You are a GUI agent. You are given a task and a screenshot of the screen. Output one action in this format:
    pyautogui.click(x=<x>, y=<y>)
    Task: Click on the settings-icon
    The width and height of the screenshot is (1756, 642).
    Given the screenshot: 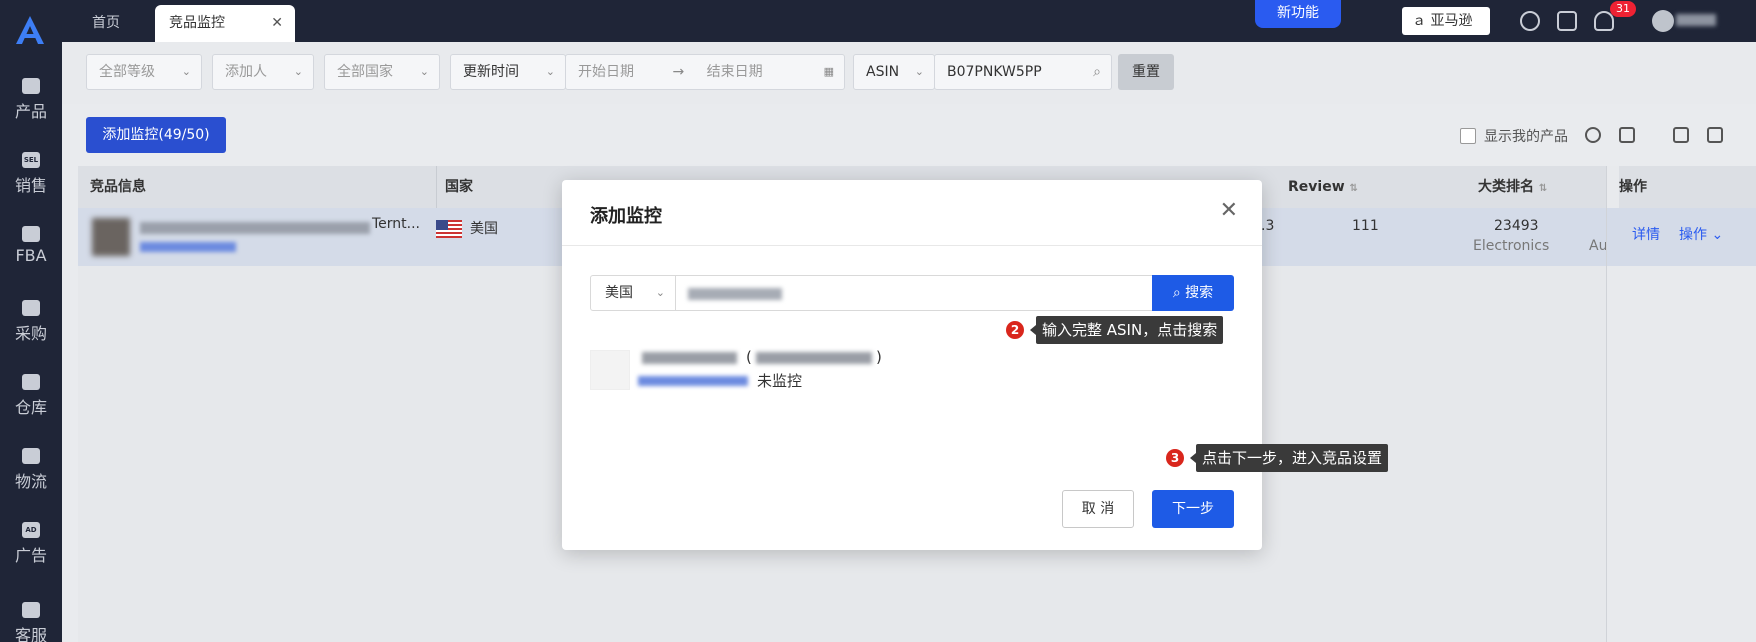 What is the action you would take?
    pyautogui.click(x=1715, y=135)
    